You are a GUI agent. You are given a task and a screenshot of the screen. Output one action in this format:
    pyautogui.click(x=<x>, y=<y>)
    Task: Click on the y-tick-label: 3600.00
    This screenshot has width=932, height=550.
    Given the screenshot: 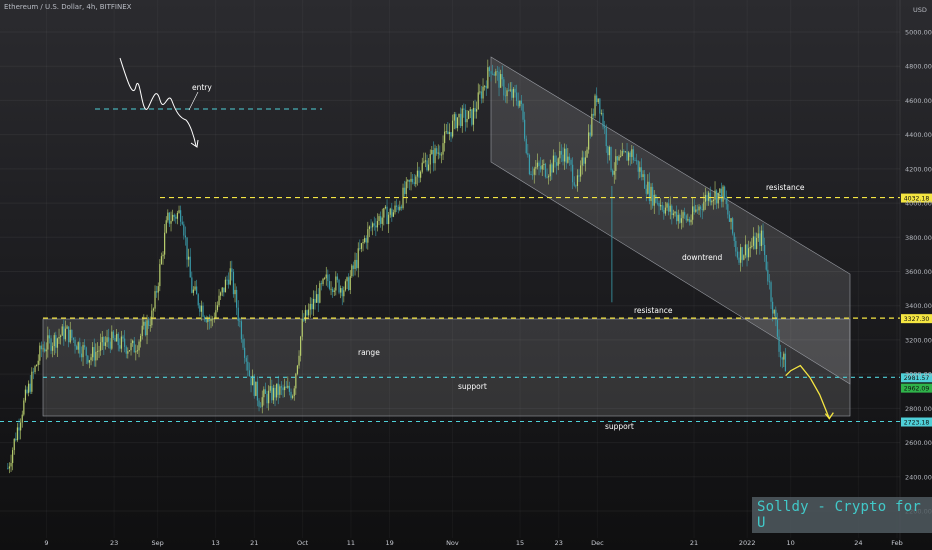 What is the action you would take?
    pyautogui.click(x=918, y=272)
    